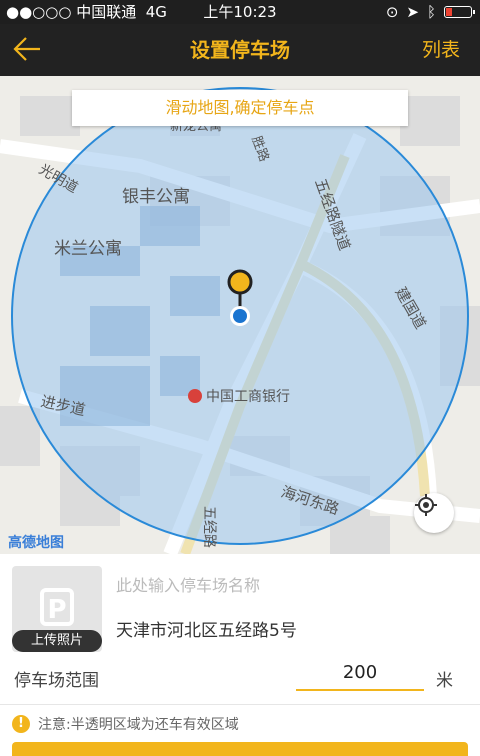 The width and height of the screenshot is (480, 756). I want to click on warning-icon: !, so click(21, 724).